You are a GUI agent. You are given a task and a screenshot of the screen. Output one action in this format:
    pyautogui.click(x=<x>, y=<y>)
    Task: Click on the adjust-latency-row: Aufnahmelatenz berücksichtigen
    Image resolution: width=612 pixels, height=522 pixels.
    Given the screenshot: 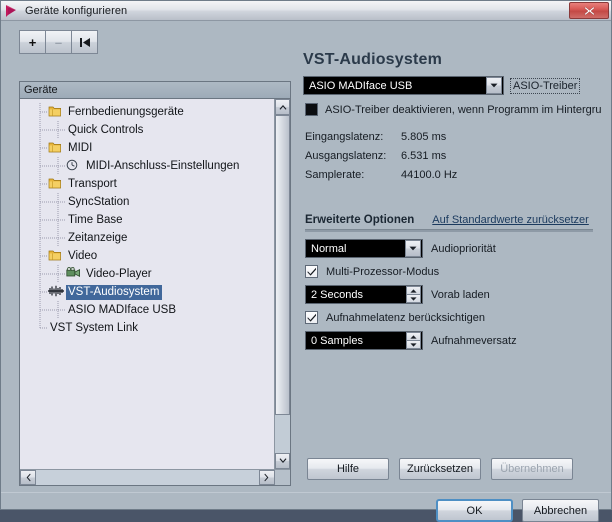 What is the action you would take?
    pyautogui.click(x=451, y=317)
    